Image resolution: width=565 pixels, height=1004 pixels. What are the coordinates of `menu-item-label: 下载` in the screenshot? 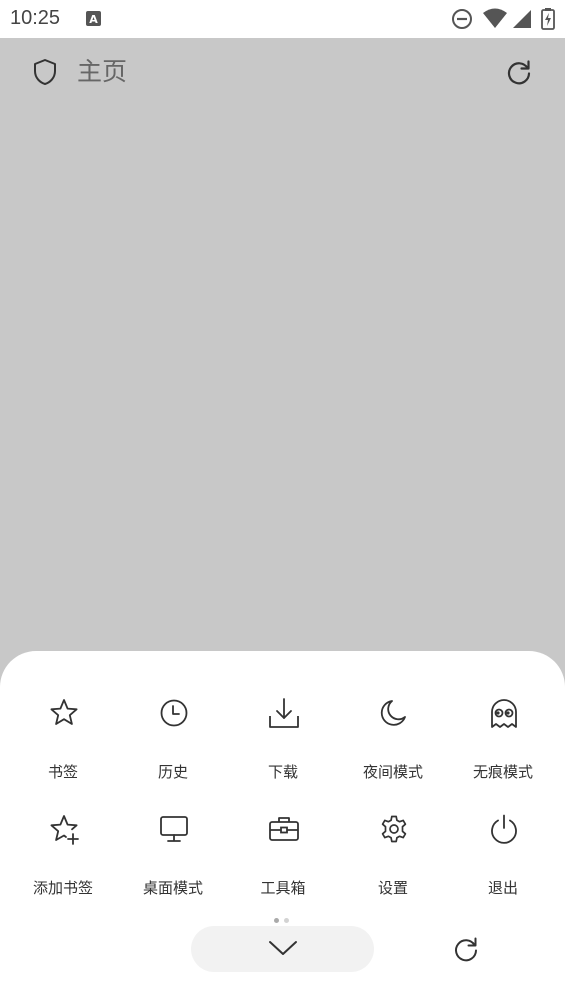 It's located at (282, 772).